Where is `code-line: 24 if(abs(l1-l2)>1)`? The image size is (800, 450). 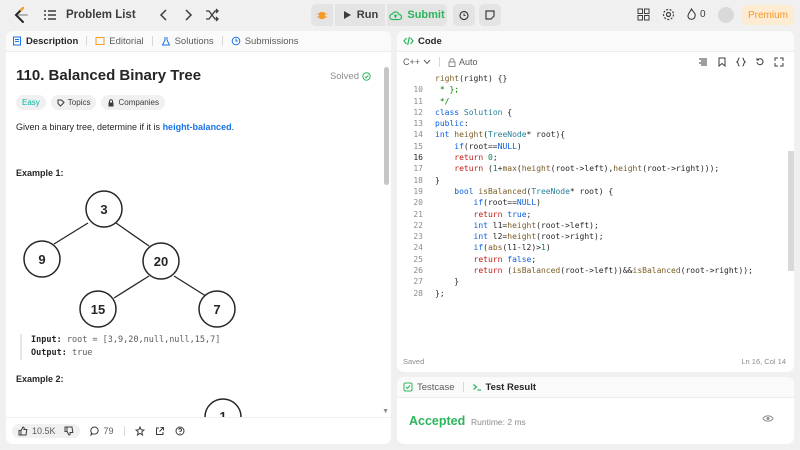 code-line: 24 if(abs(l1-l2)>1) is located at coordinates (482, 248).